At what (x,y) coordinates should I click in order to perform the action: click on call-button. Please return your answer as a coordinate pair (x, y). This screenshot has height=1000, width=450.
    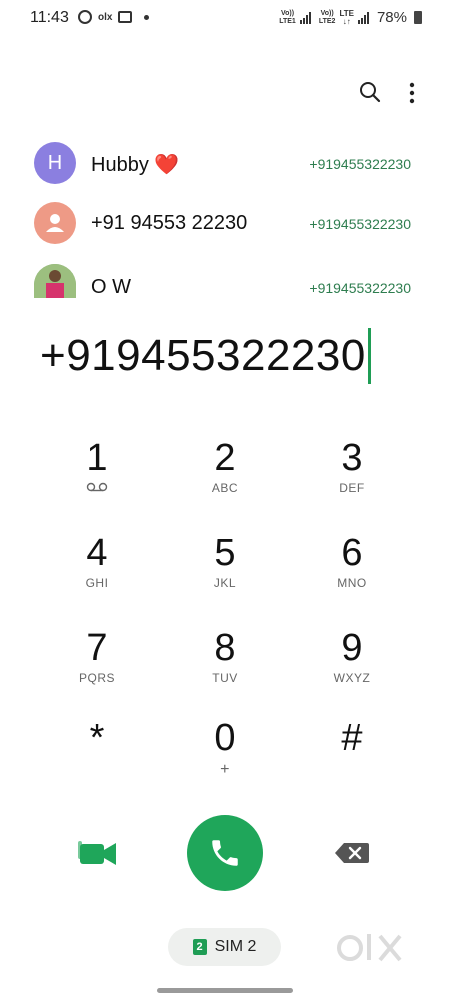
    Looking at the image, I should click on (225, 853).